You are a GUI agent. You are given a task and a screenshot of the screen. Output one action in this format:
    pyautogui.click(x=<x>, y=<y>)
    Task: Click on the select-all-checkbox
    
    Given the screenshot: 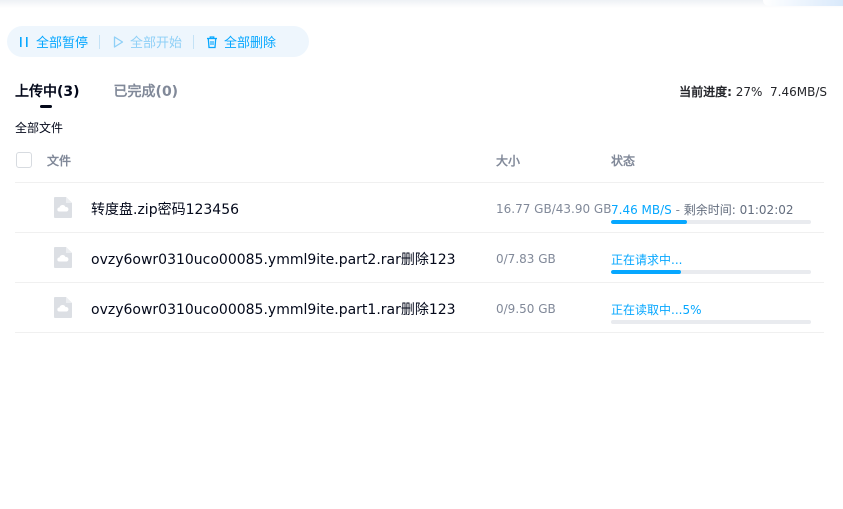 What is the action you would take?
    pyautogui.click(x=24, y=160)
    